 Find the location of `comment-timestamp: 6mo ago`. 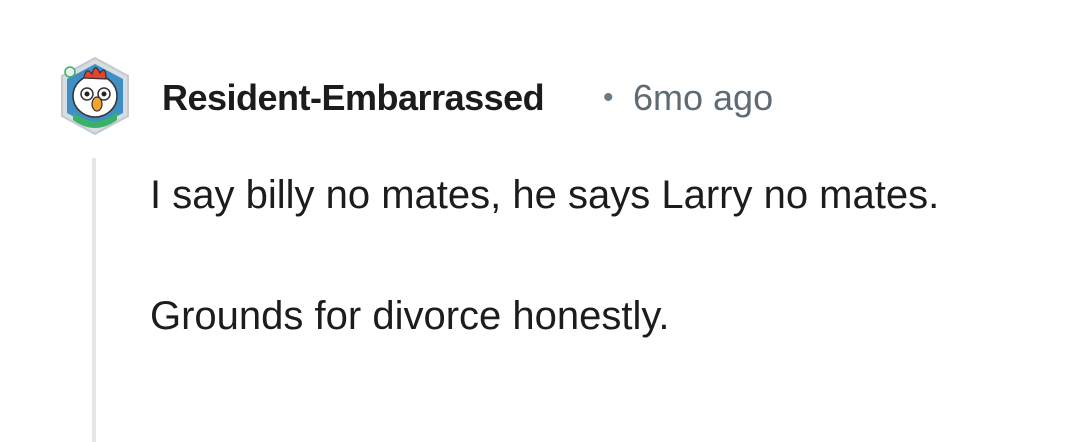

comment-timestamp: 6mo ago is located at coordinates (703, 97).